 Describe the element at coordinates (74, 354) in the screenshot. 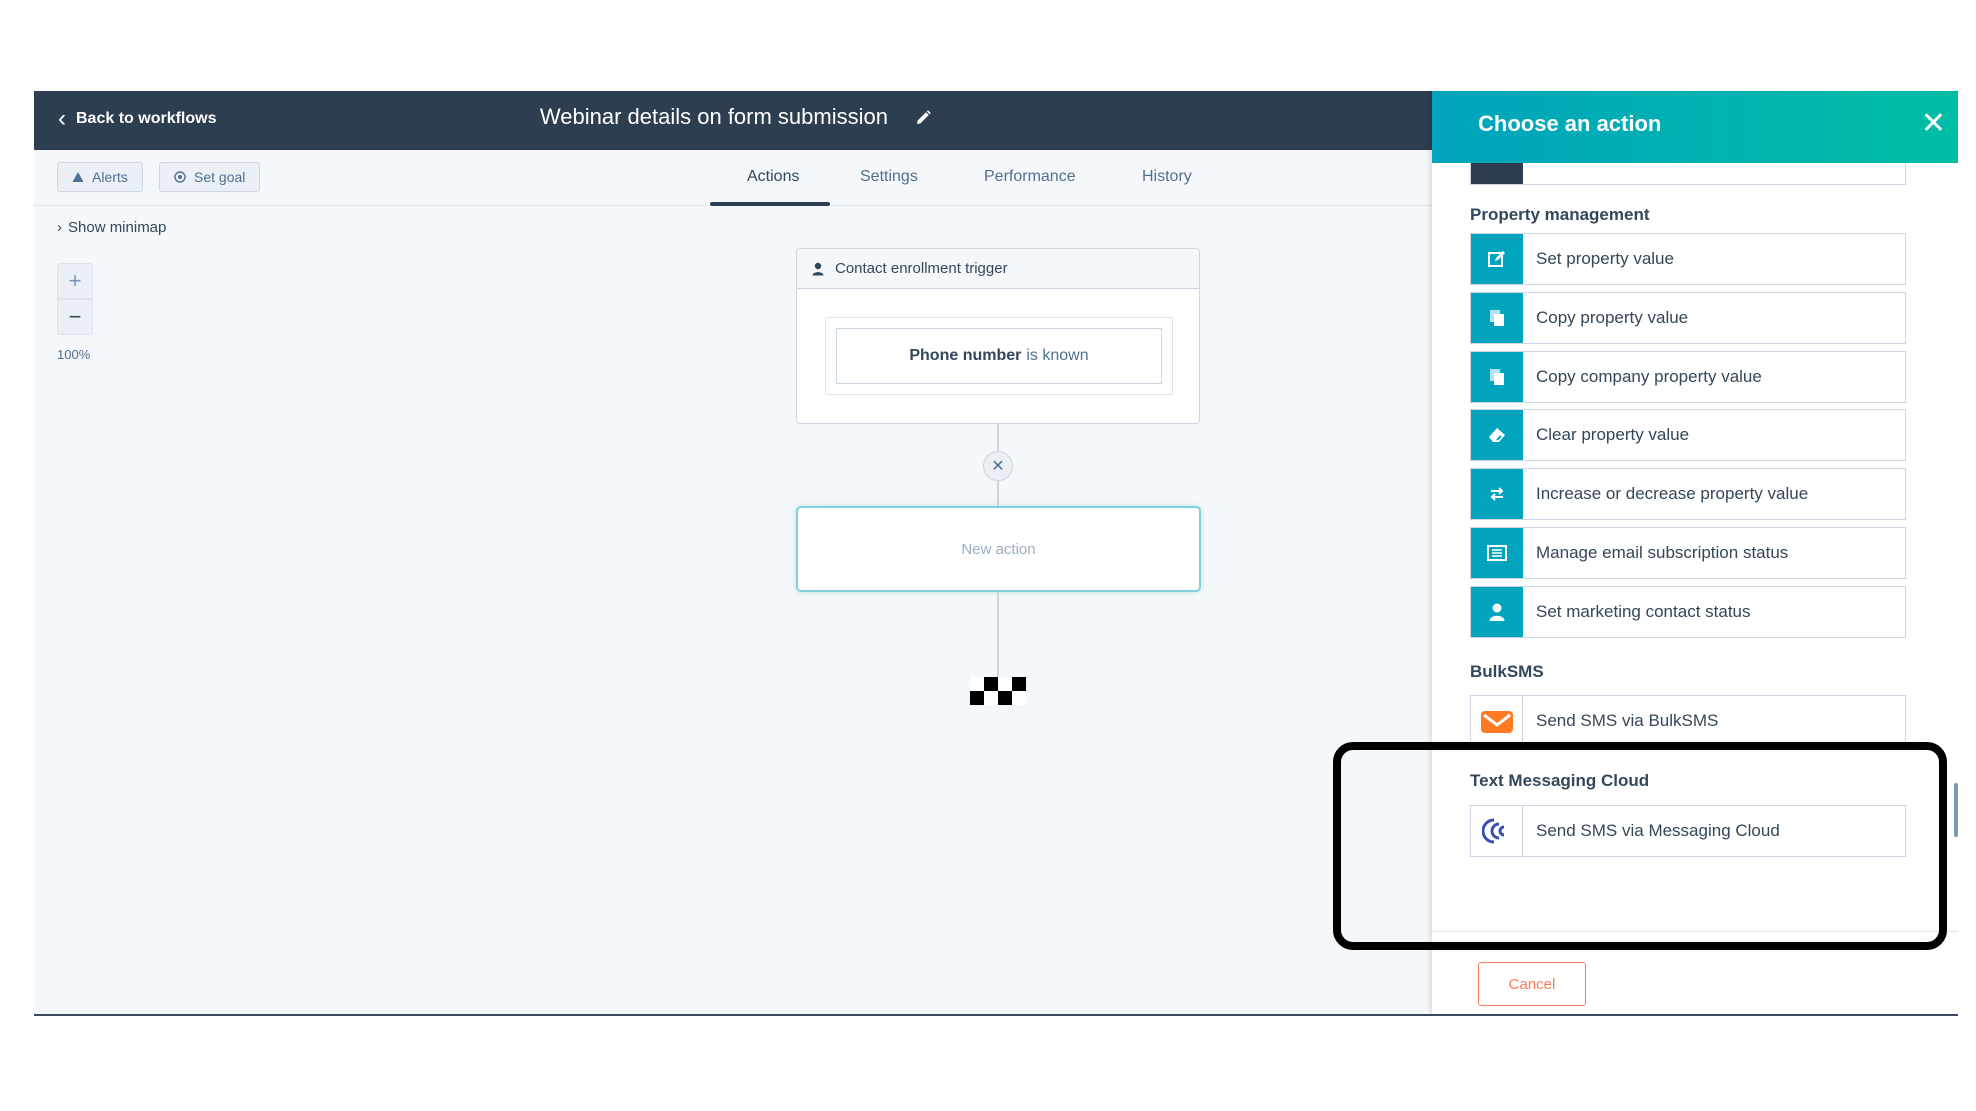

I see `zoom-level: 100%` at that location.